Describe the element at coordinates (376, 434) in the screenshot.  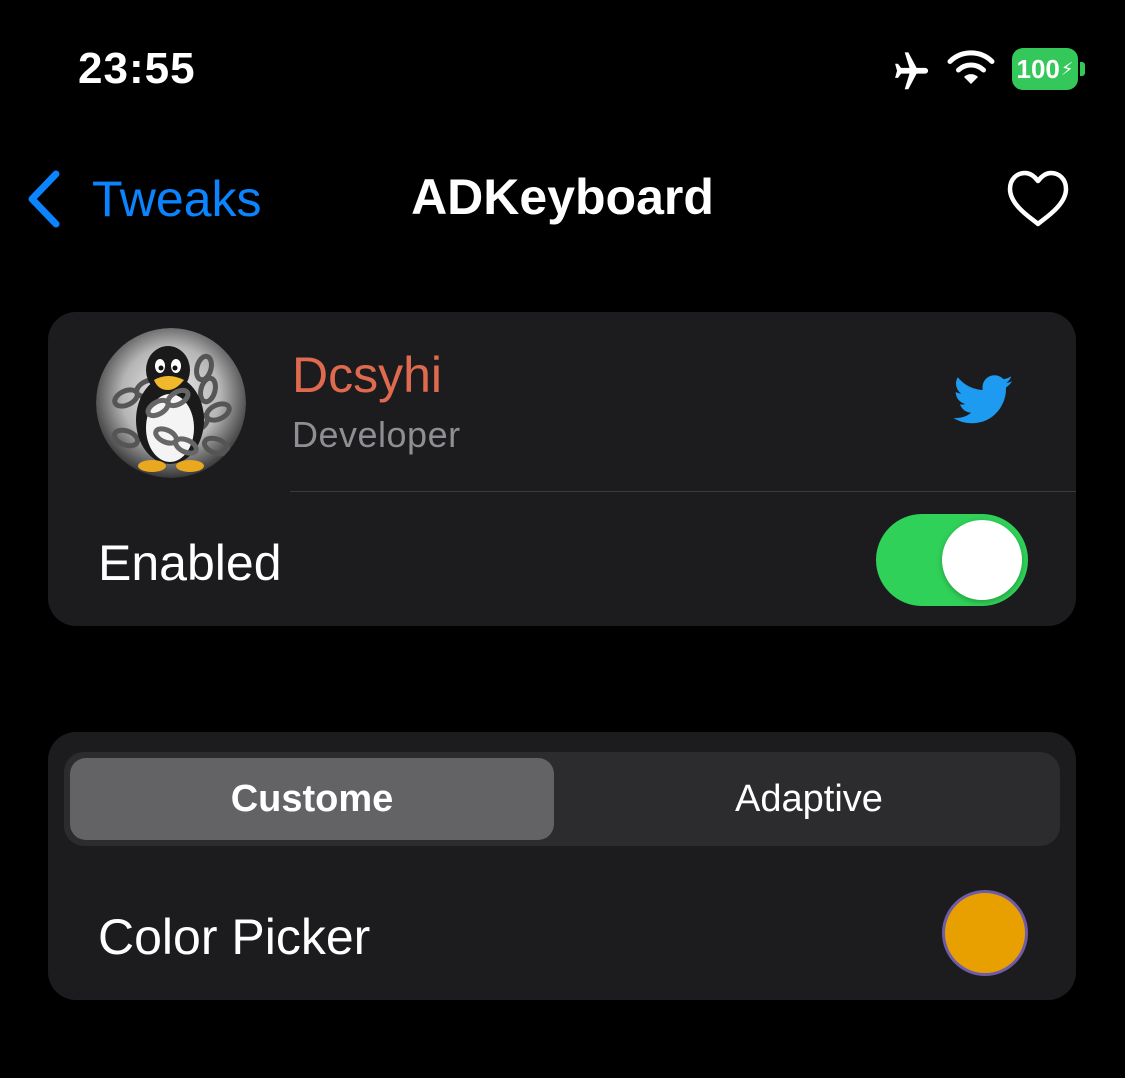
I see `developer-role: Developer` at that location.